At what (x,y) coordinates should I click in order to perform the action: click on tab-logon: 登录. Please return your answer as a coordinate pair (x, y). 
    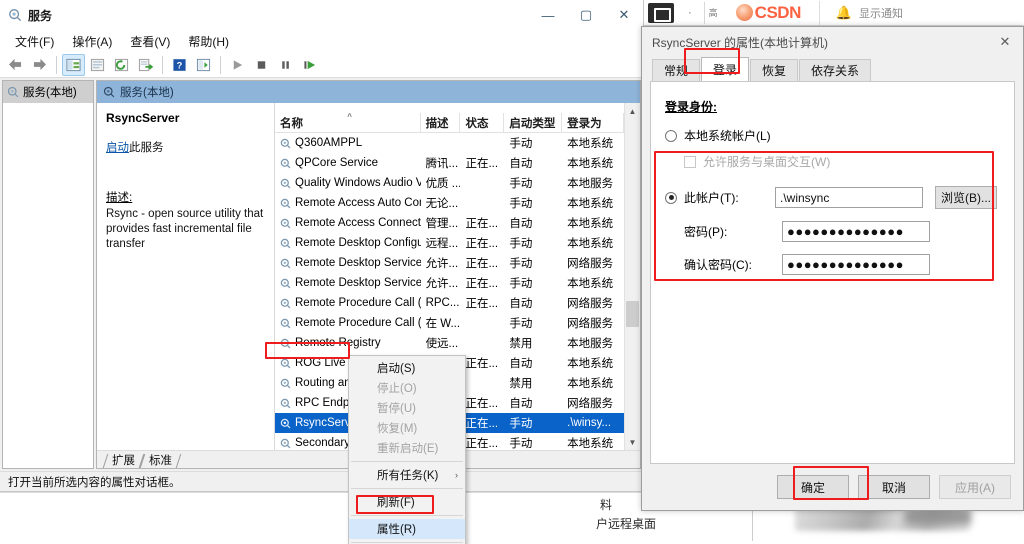
    Looking at the image, I should click on (725, 69).